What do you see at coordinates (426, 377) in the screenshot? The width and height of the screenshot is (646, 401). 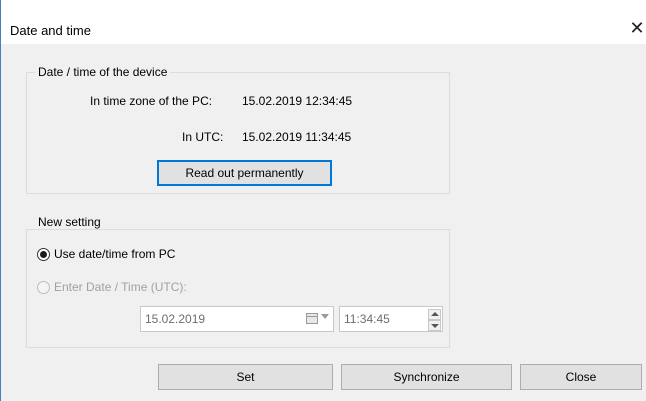 I see `synchronize-button: Synchronize` at bounding box center [426, 377].